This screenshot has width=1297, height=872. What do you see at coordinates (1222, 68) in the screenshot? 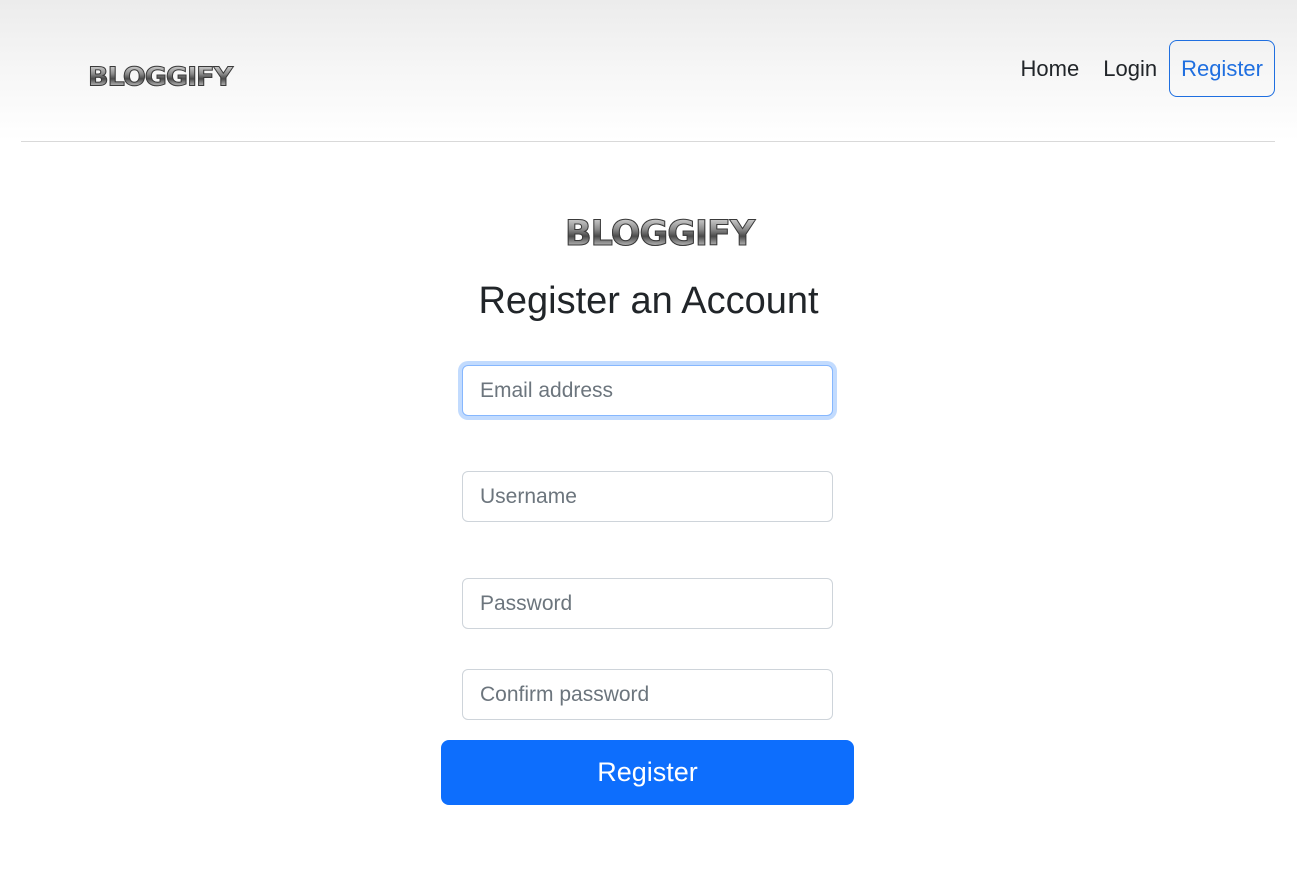
I see `nav-register-link: Register` at bounding box center [1222, 68].